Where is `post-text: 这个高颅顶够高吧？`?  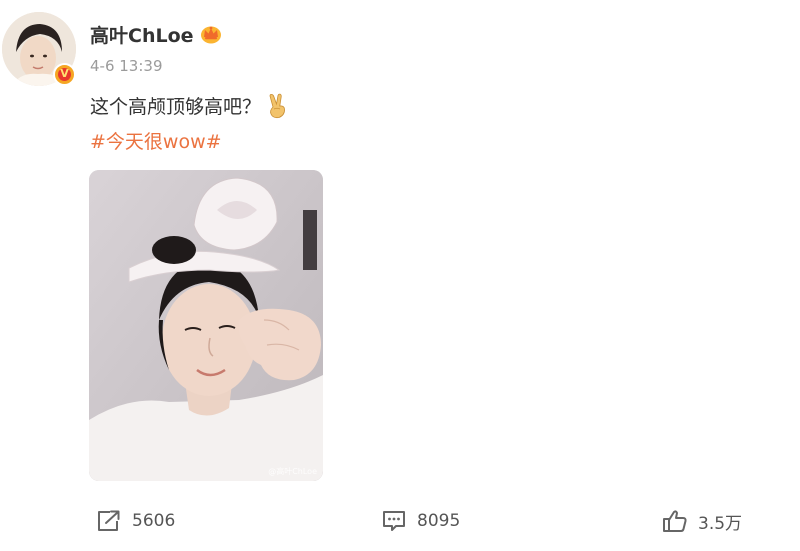 post-text: 这个高颅顶够高吧？ is located at coordinates (189, 105).